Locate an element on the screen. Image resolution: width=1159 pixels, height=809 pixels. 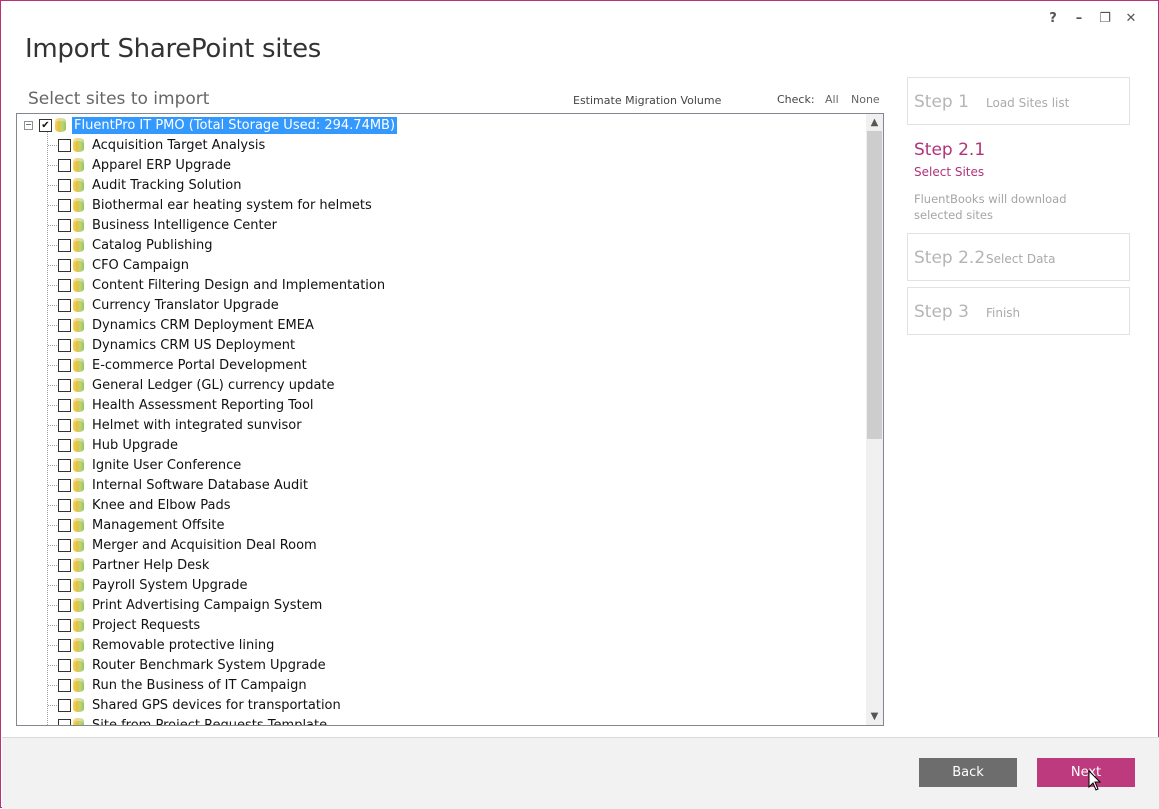
scroll-up-icon: ▲ is located at coordinates (874, 122).